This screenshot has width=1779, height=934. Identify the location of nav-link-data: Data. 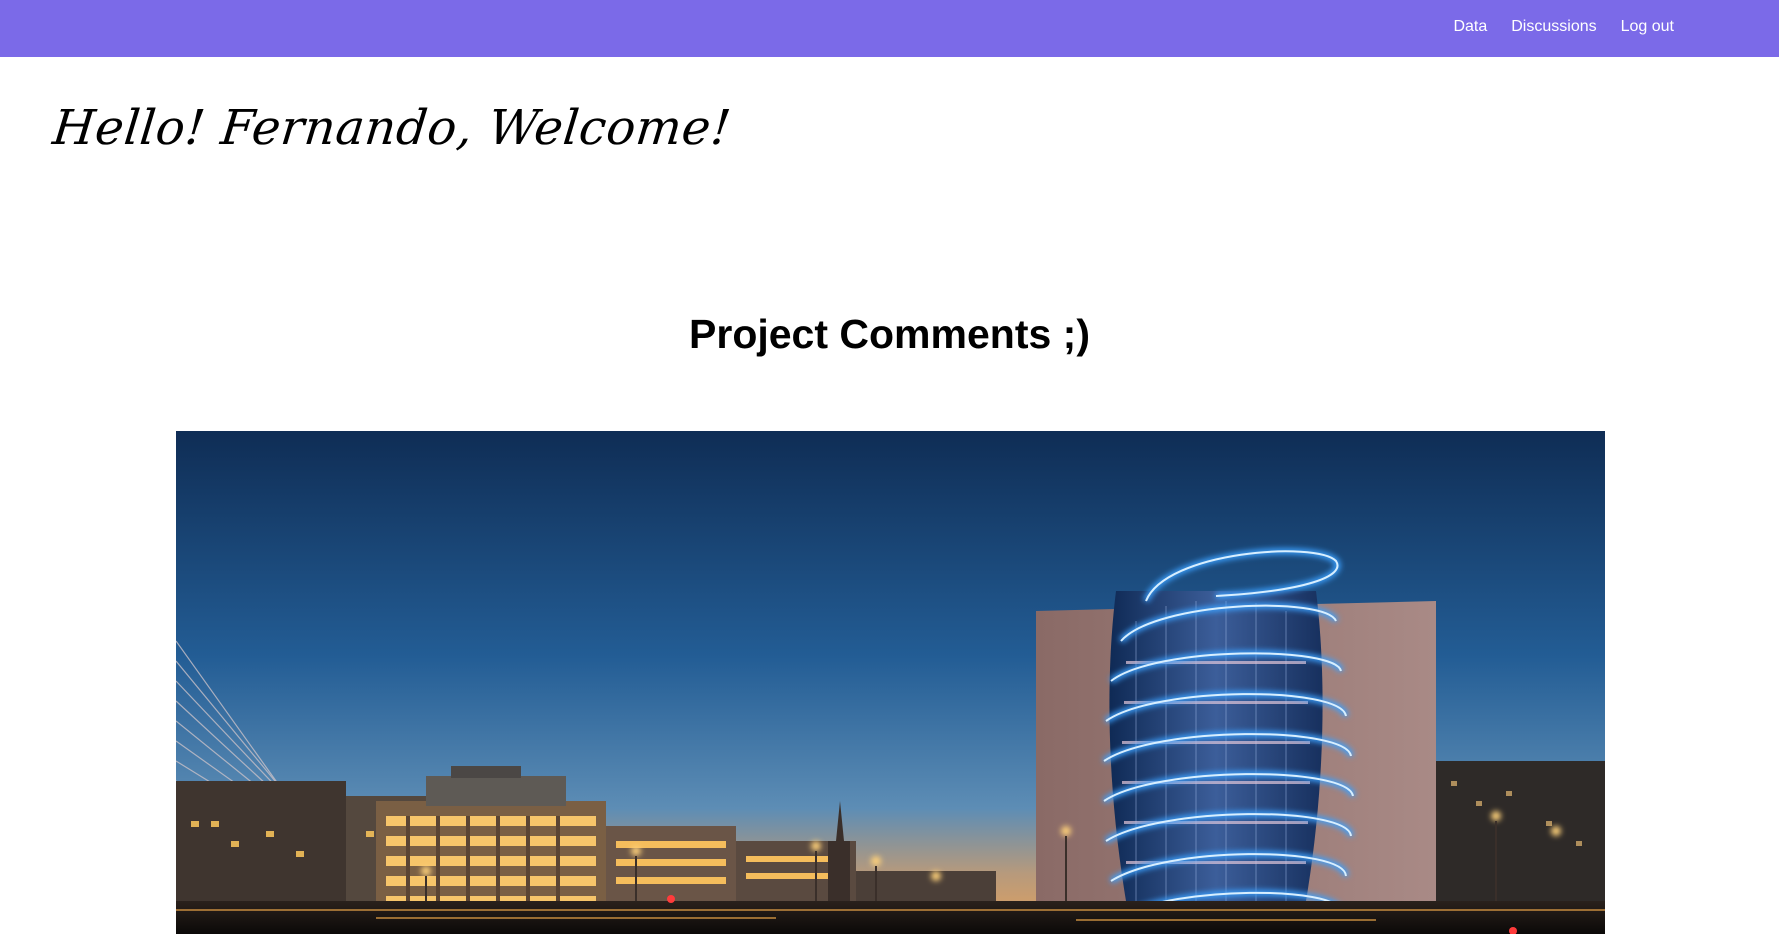
(1470, 27).